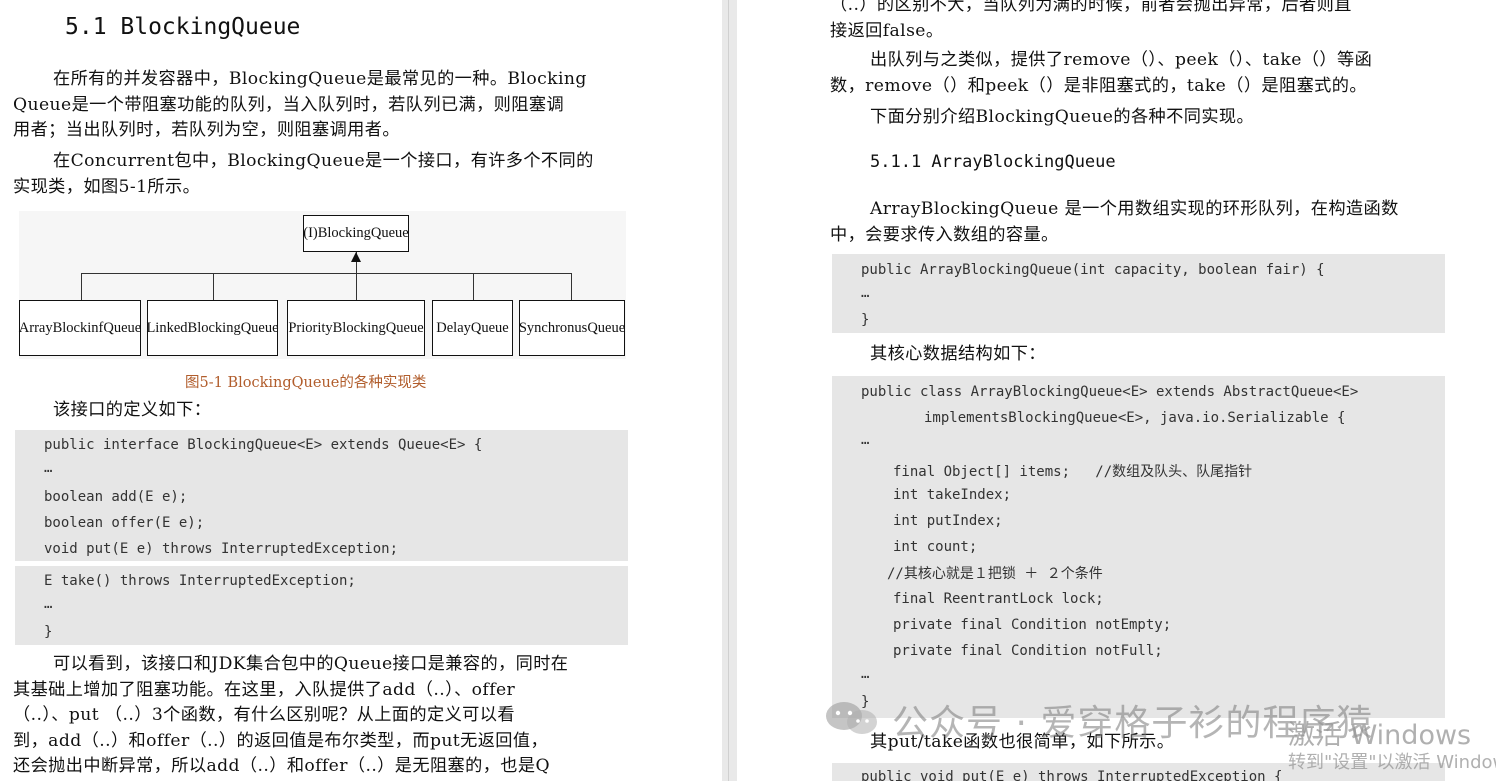 This screenshot has height=781, width=1496. I want to click on diagram-child-box: LinkedBlockingQueue, so click(212, 328).